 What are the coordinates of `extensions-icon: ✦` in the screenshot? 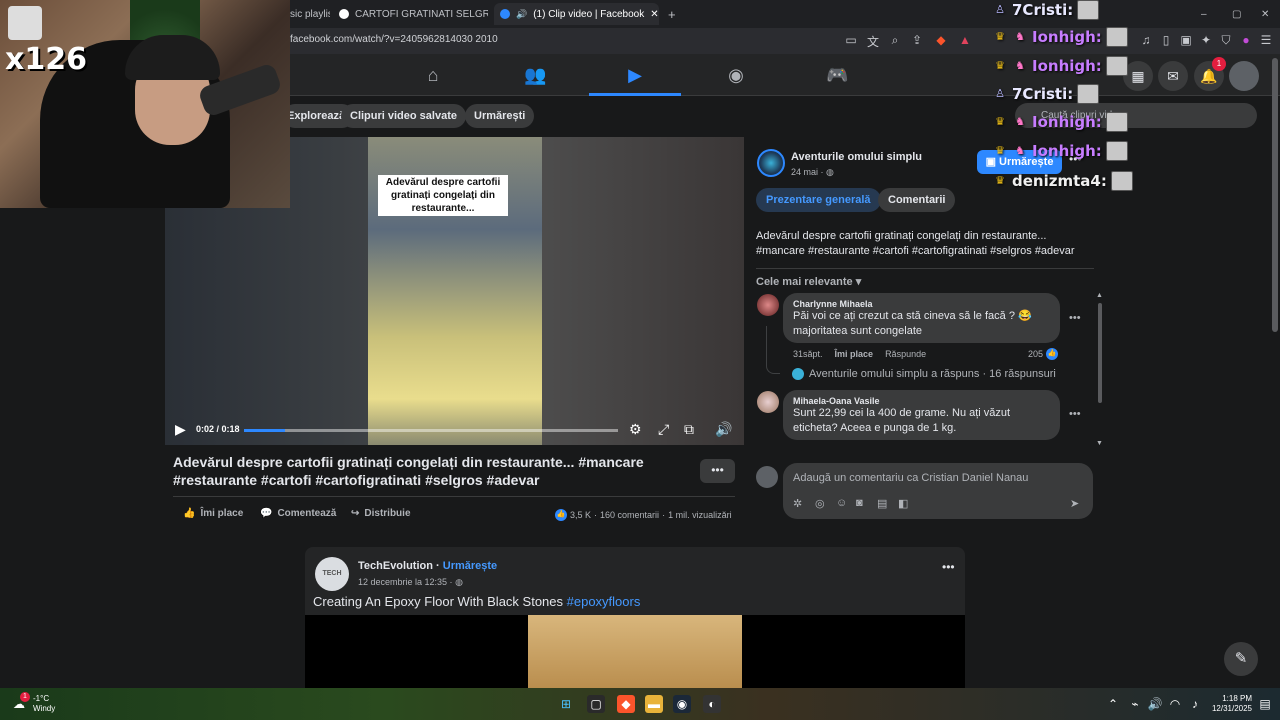 It's located at (1206, 40).